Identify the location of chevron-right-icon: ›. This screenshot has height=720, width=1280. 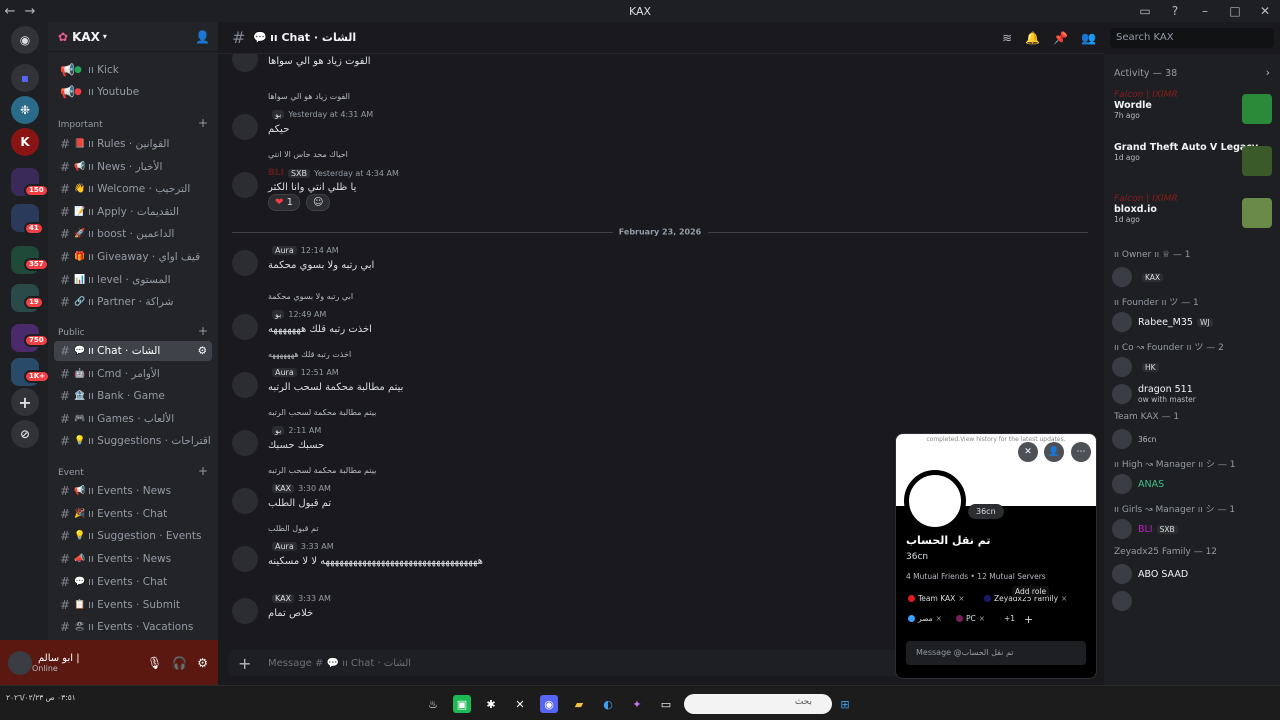
(1268, 72).